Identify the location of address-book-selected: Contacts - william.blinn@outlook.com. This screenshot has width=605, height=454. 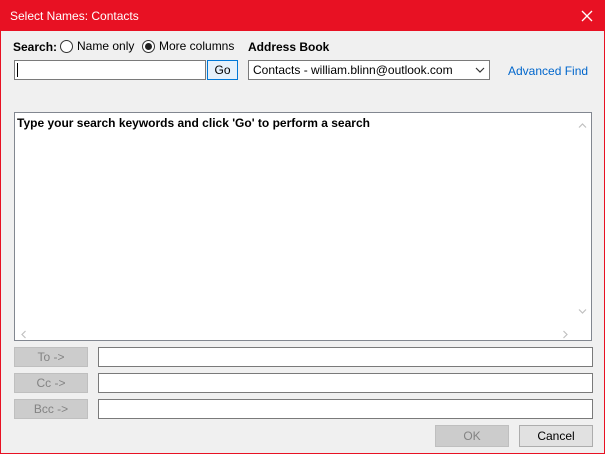
(353, 70).